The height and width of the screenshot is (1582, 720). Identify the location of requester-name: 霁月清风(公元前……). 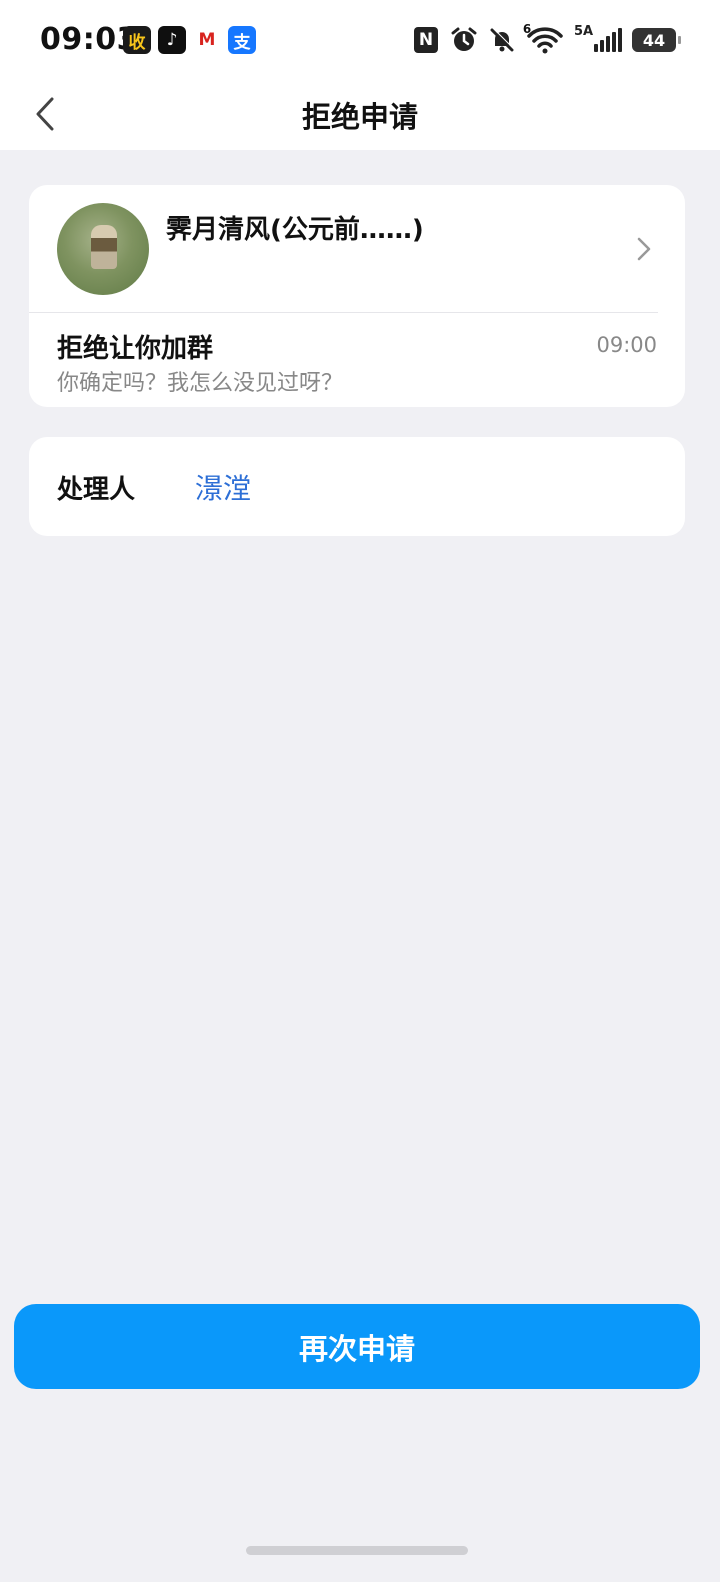
(295, 230).